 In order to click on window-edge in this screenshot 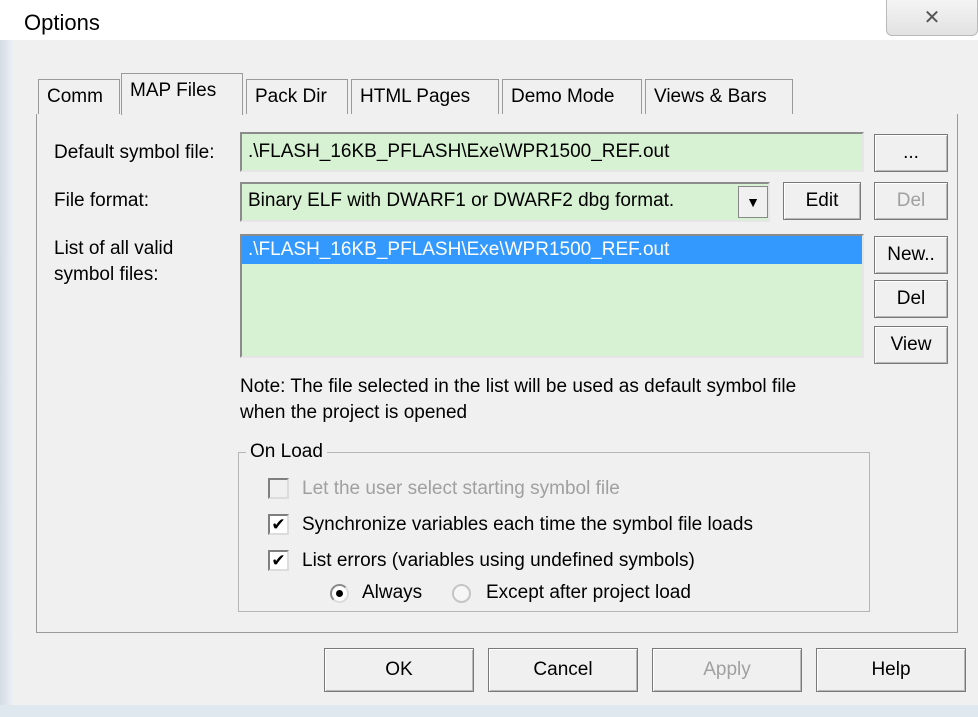, I will do `click(7, 378)`.